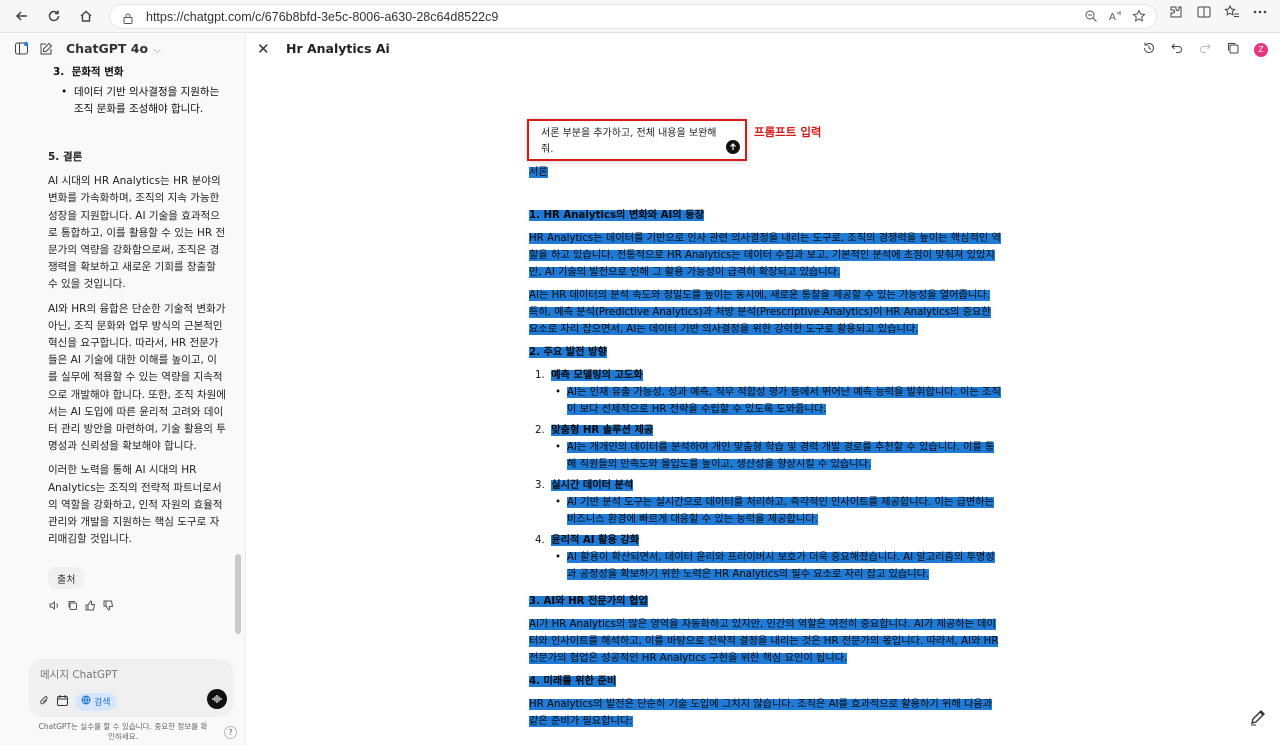 This screenshot has width=1280, height=745. What do you see at coordinates (616, 215) in the screenshot?
I see `section-heading: 1. HR Analytics의 변화와 AI의 등장` at bounding box center [616, 215].